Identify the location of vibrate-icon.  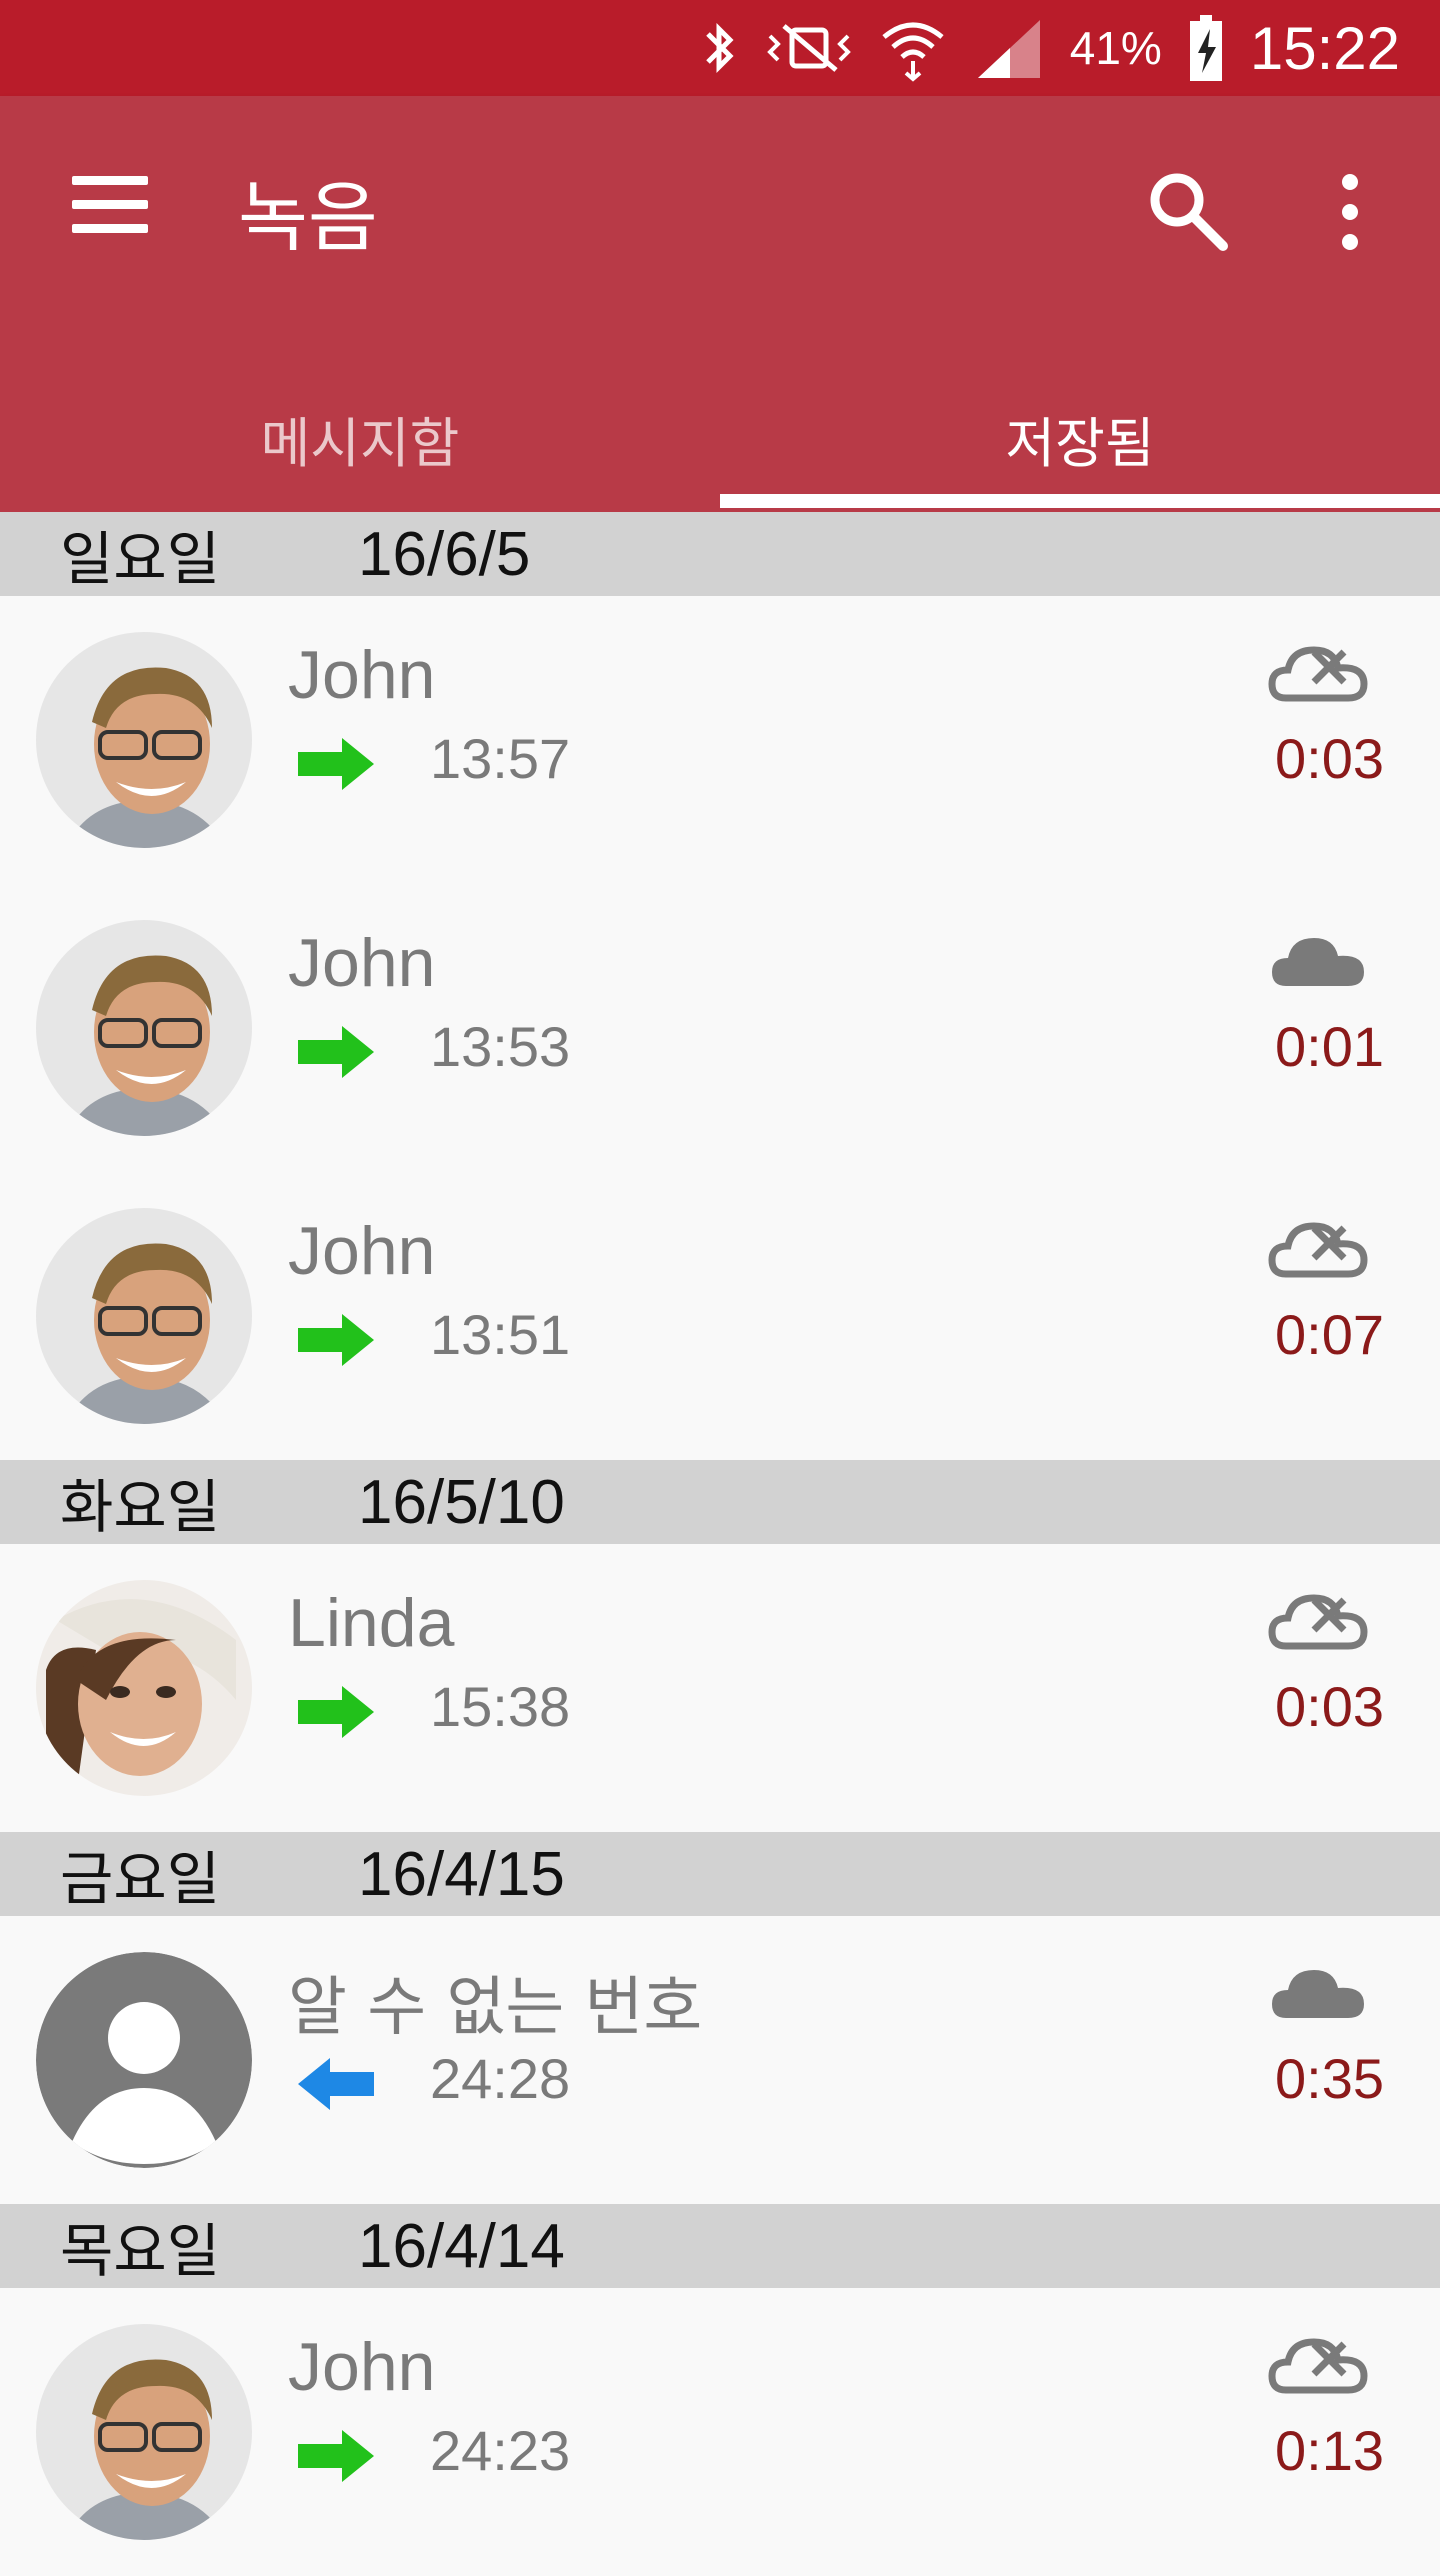
(808, 48).